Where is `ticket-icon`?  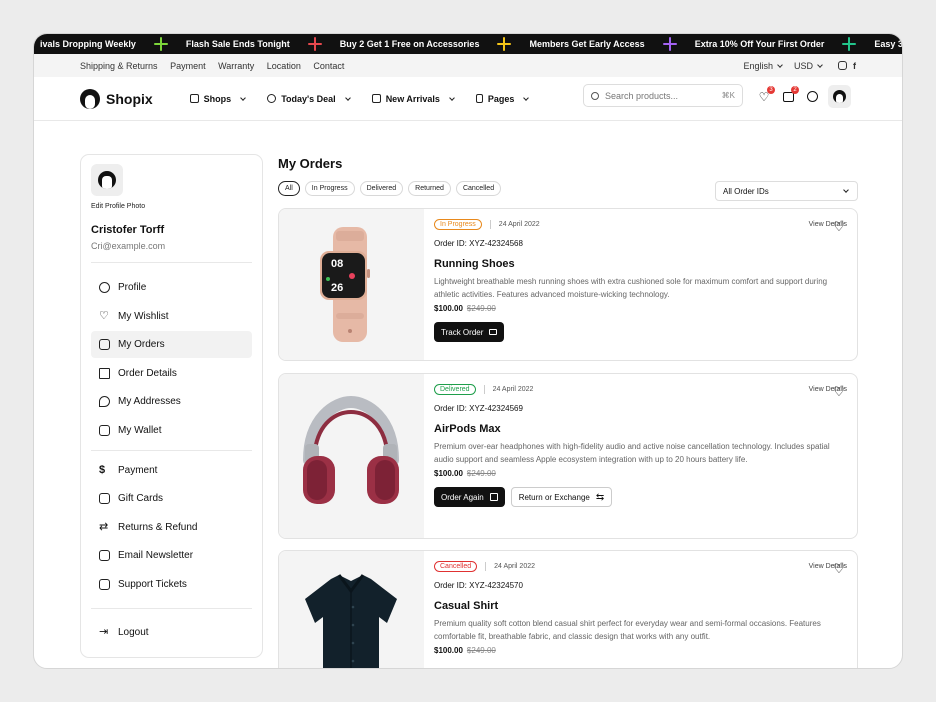 ticket-icon is located at coordinates (104, 584).